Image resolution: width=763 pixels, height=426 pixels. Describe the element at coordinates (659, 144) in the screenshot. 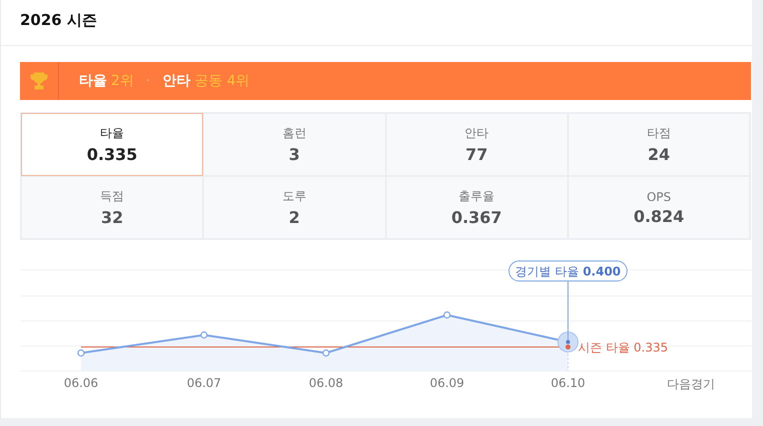

I see `stat-tile: 타점 24` at that location.